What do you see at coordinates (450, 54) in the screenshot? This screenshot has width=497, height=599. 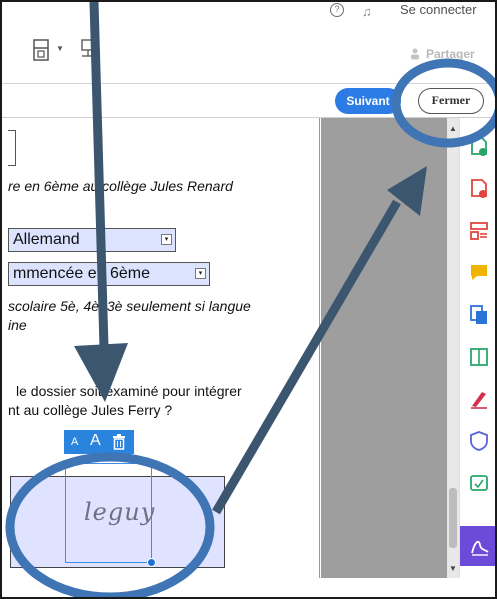 I see `share-label: Partager` at bounding box center [450, 54].